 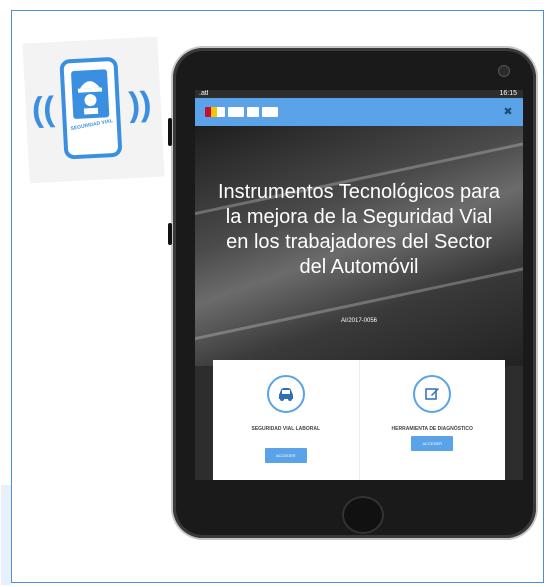 I want to click on institution-logos, so click(x=241, y=112).